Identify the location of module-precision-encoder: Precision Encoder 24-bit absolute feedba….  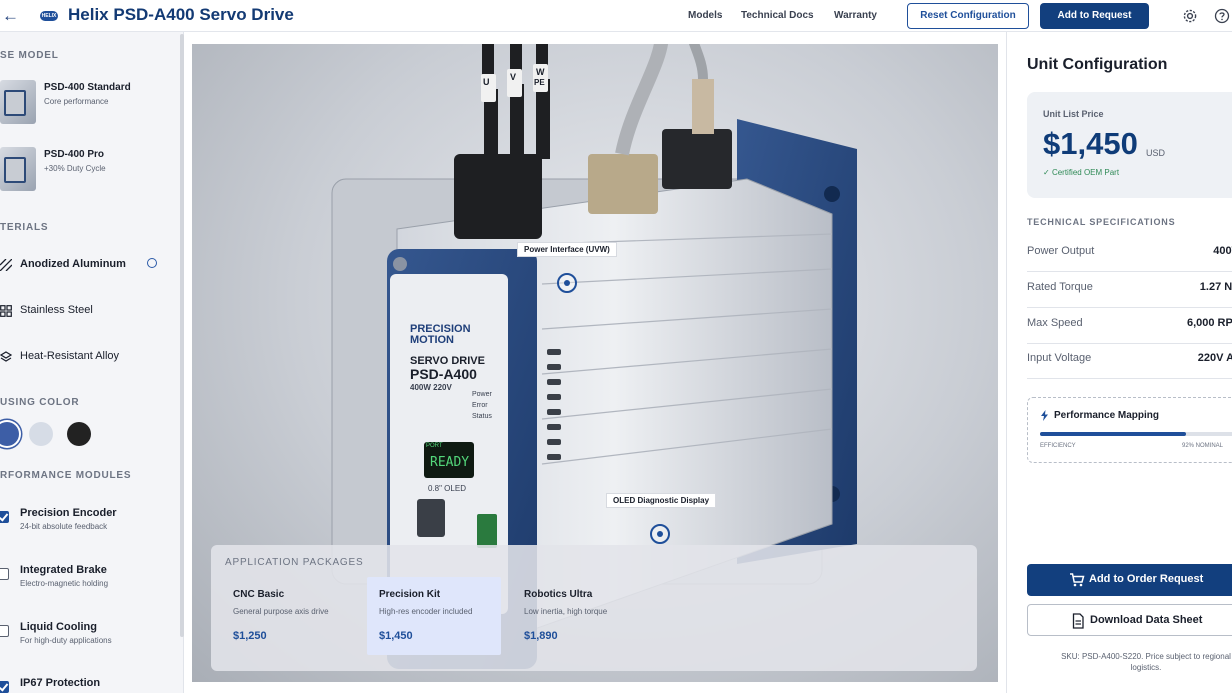
(85, 524).